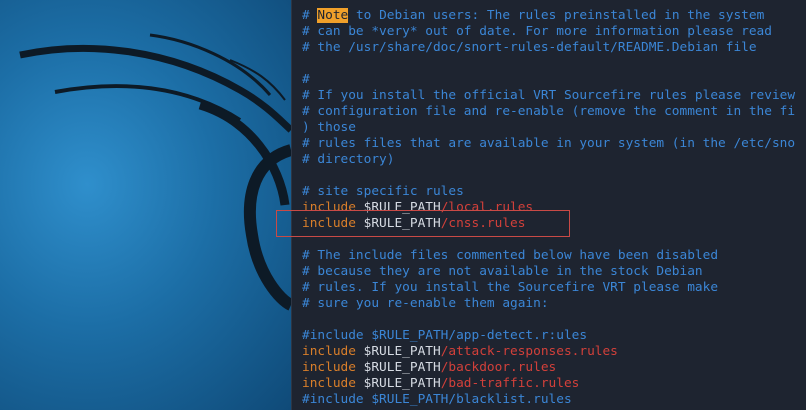 Image resolution: width=806 pixels, height=410 pixels. What do you see at coordinates (348, 159) in the screenshot?
I see `comment-text: # directory)` at bounding box center [348, 159].